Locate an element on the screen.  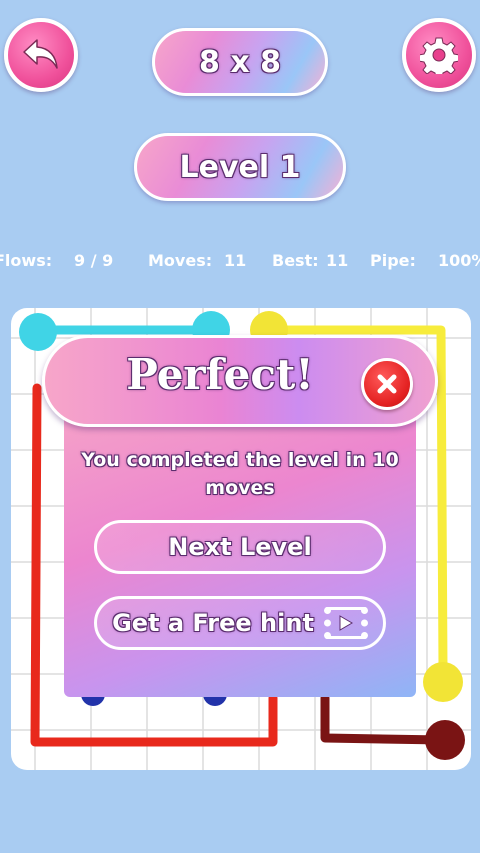
dark-red-pipe is located at coordinates (384, 719).